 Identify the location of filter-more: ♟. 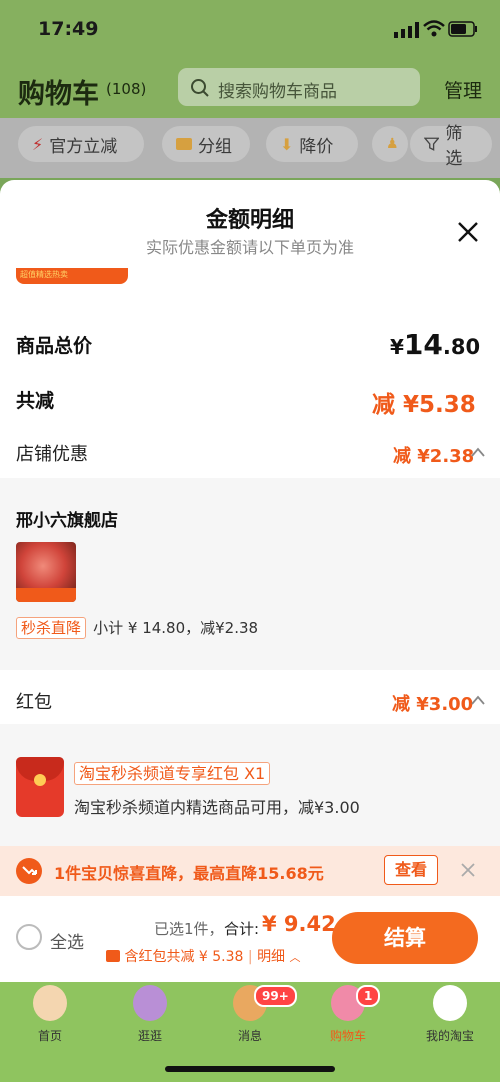
(390, 144).